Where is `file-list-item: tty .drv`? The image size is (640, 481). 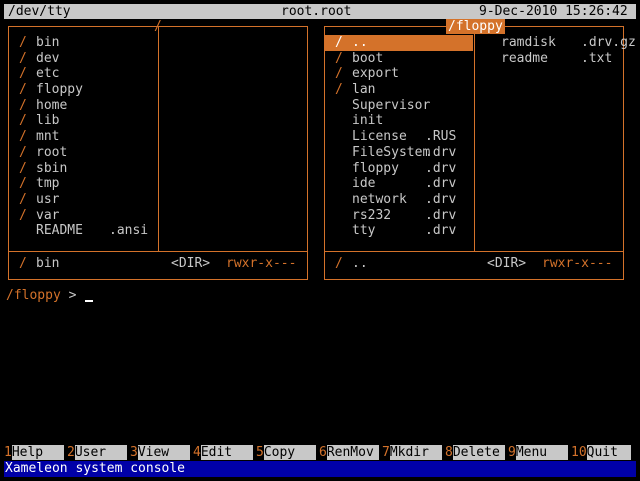 file-list-item: tty .drv is located at coordinates (399, 231).